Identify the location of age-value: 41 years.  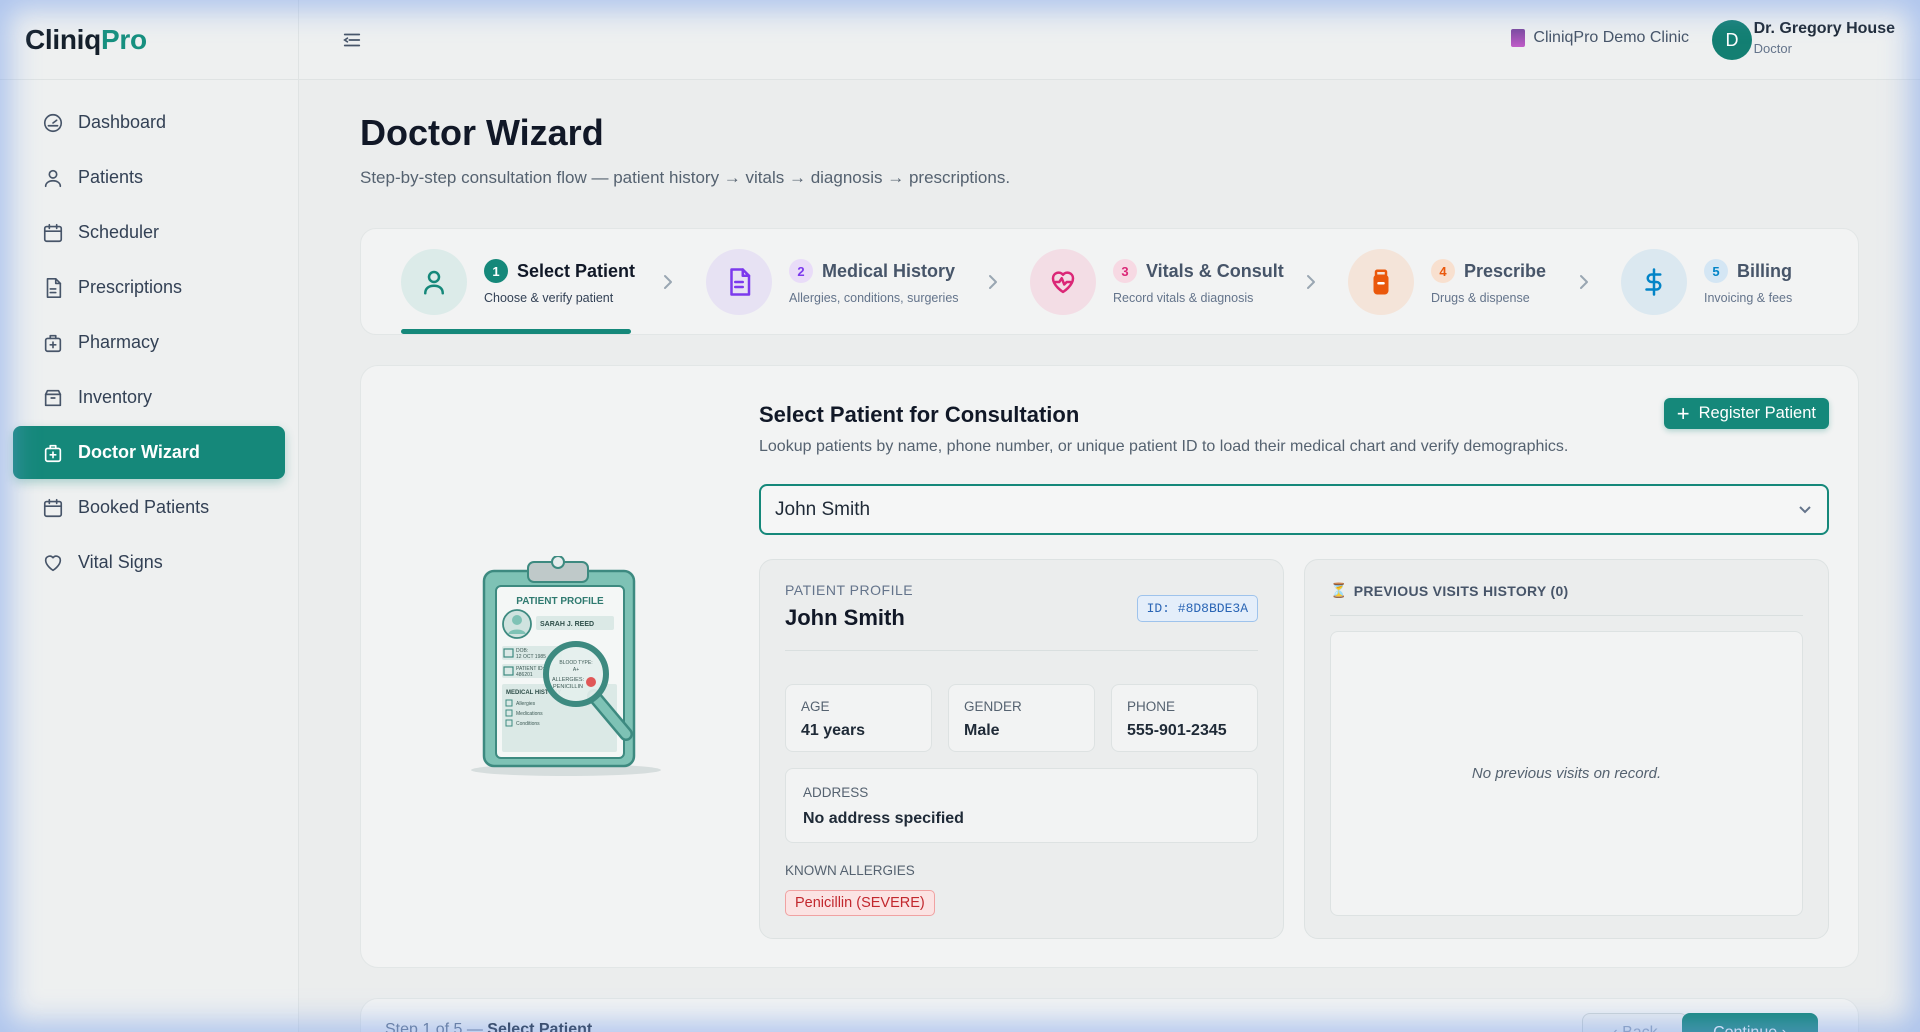
(833, 730).